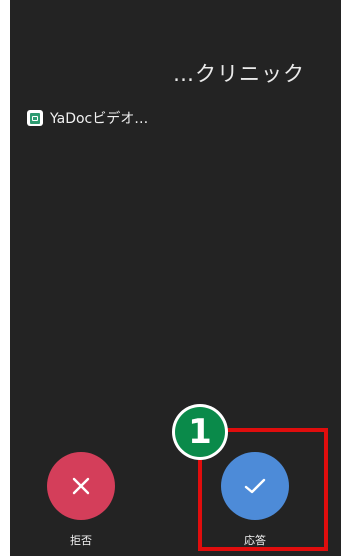 The height and width of the screenshot is (556, 343). I want to click on step-number: 1, so click(200, 432).